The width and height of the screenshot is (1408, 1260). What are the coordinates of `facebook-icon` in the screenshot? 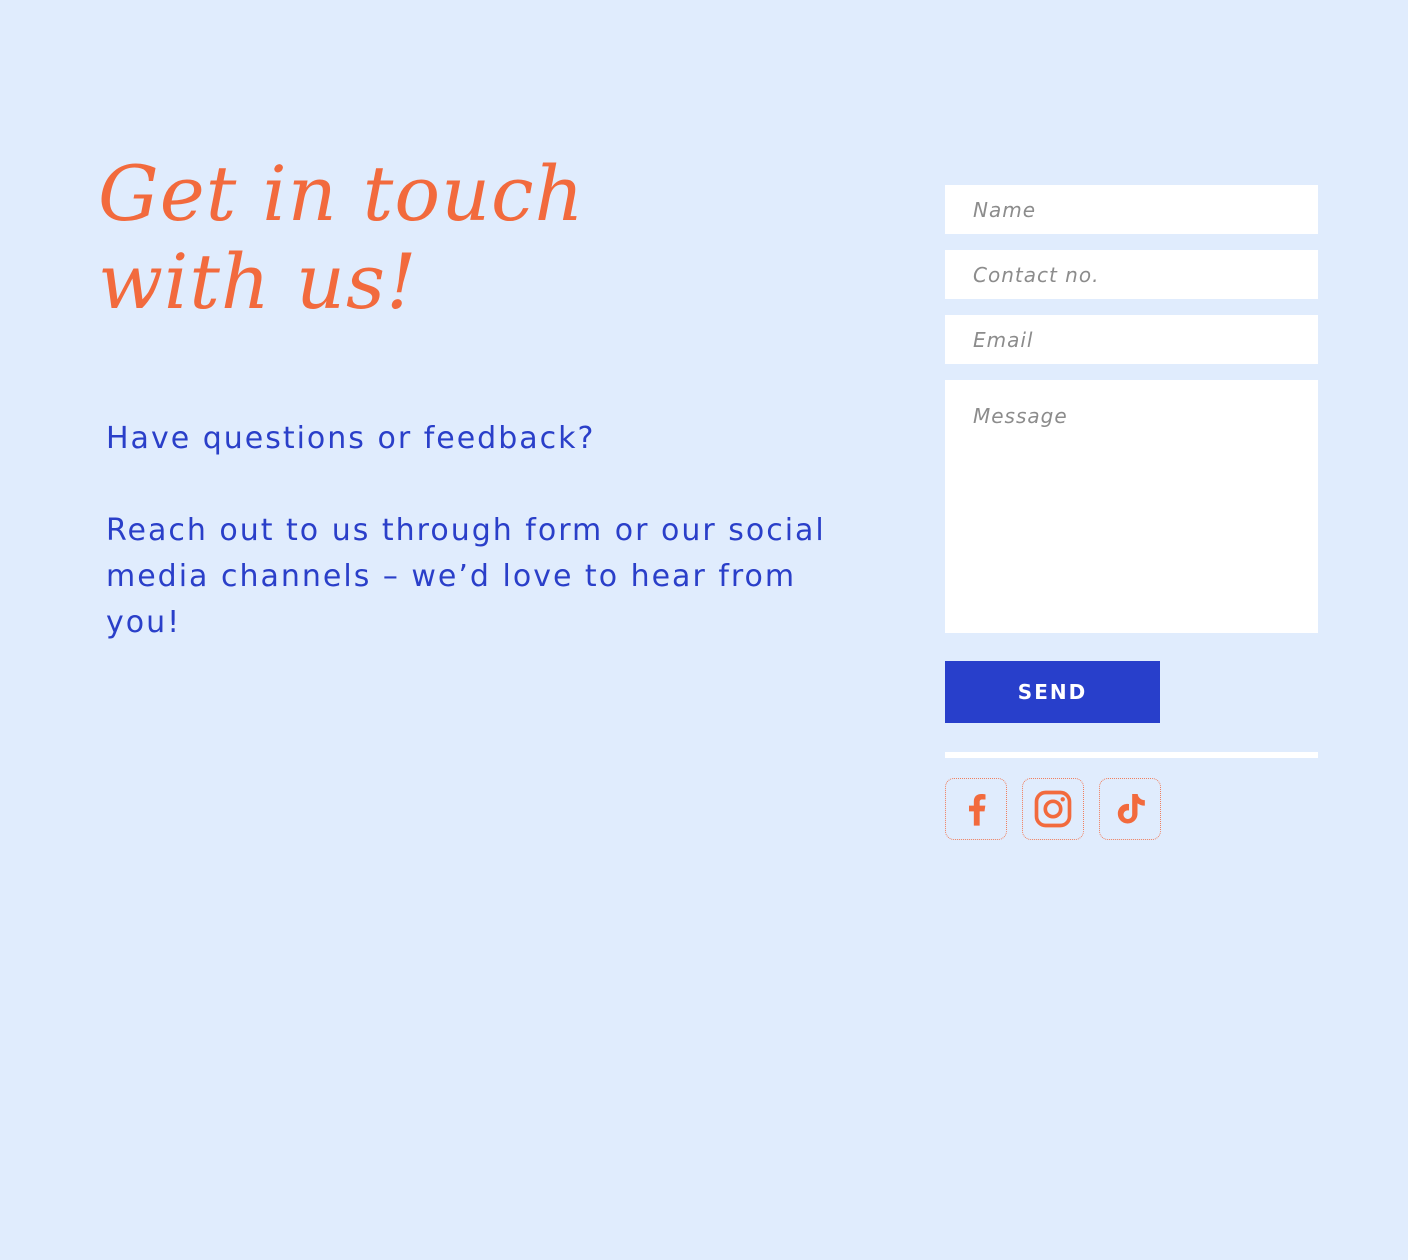 It's located at (977, 810).